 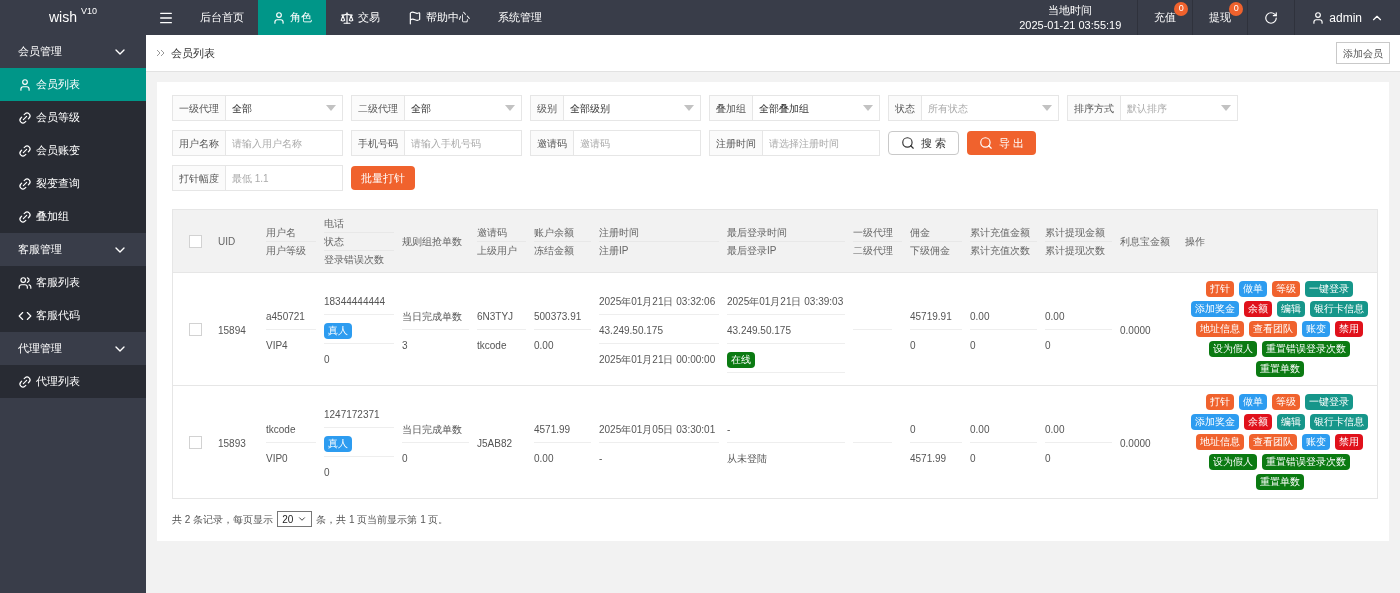 What do you see at coordinates (160, 53) in the screenshot?
I see `double-chevron-icon` at bounding box center [160, 53].